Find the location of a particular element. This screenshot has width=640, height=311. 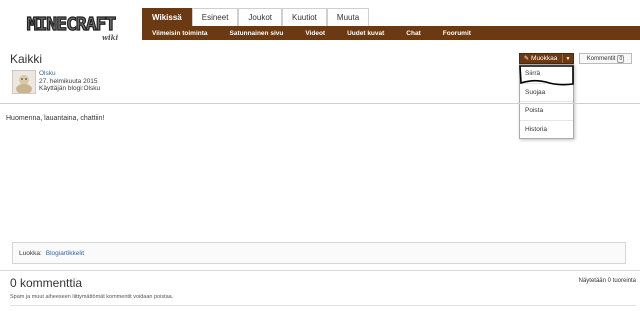

menu-item-move: Siirrä is located at coordinates (546, 74).